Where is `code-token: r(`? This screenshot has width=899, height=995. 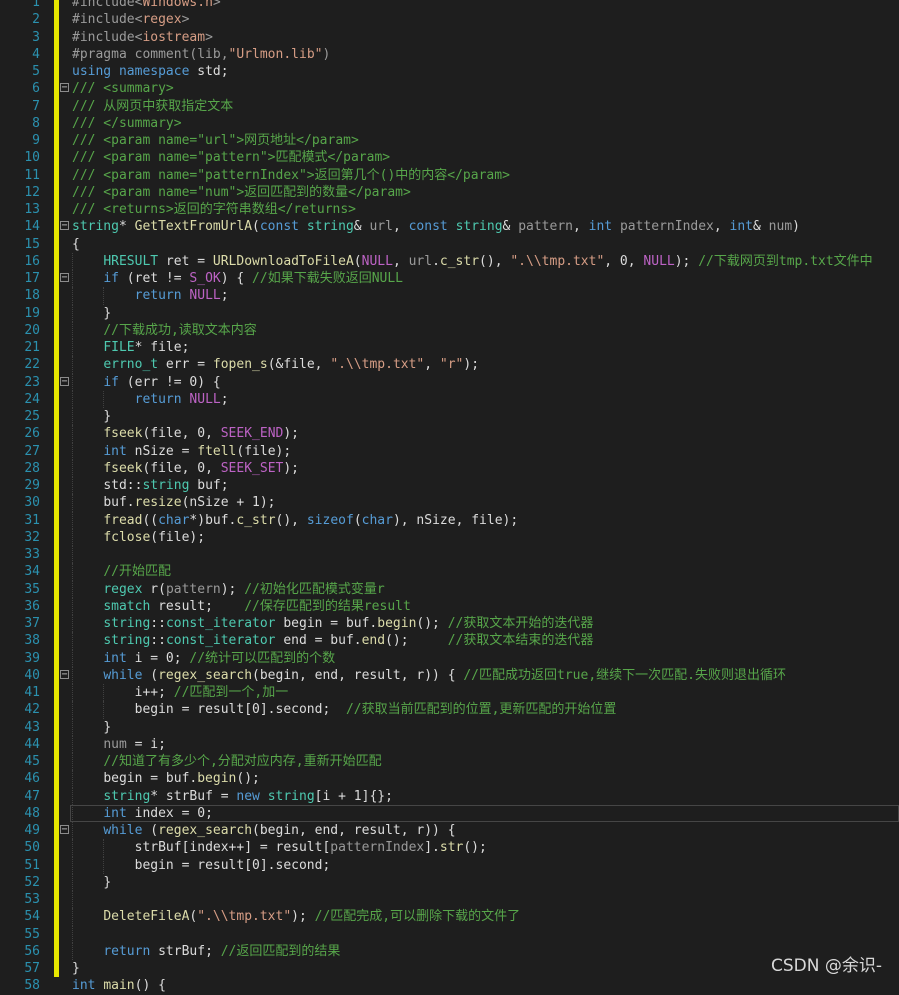 code-token: r( is located at coordinates (154, 589).